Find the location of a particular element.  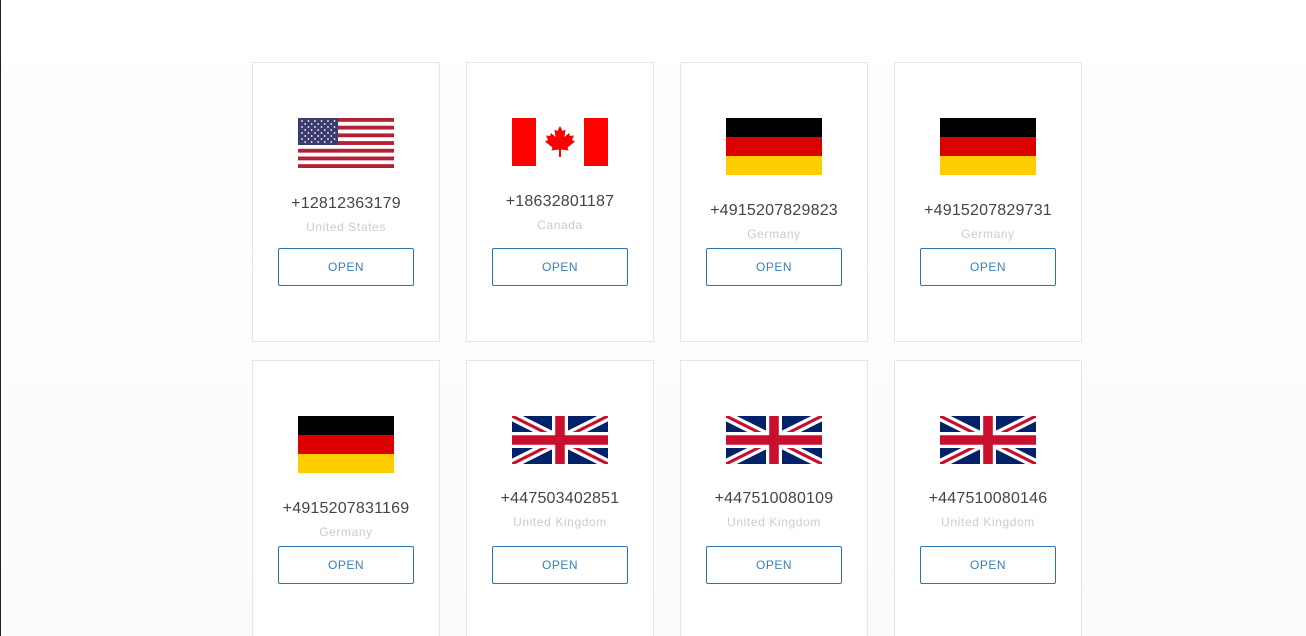

country-label: Canada is located at coordinates (560, 225).